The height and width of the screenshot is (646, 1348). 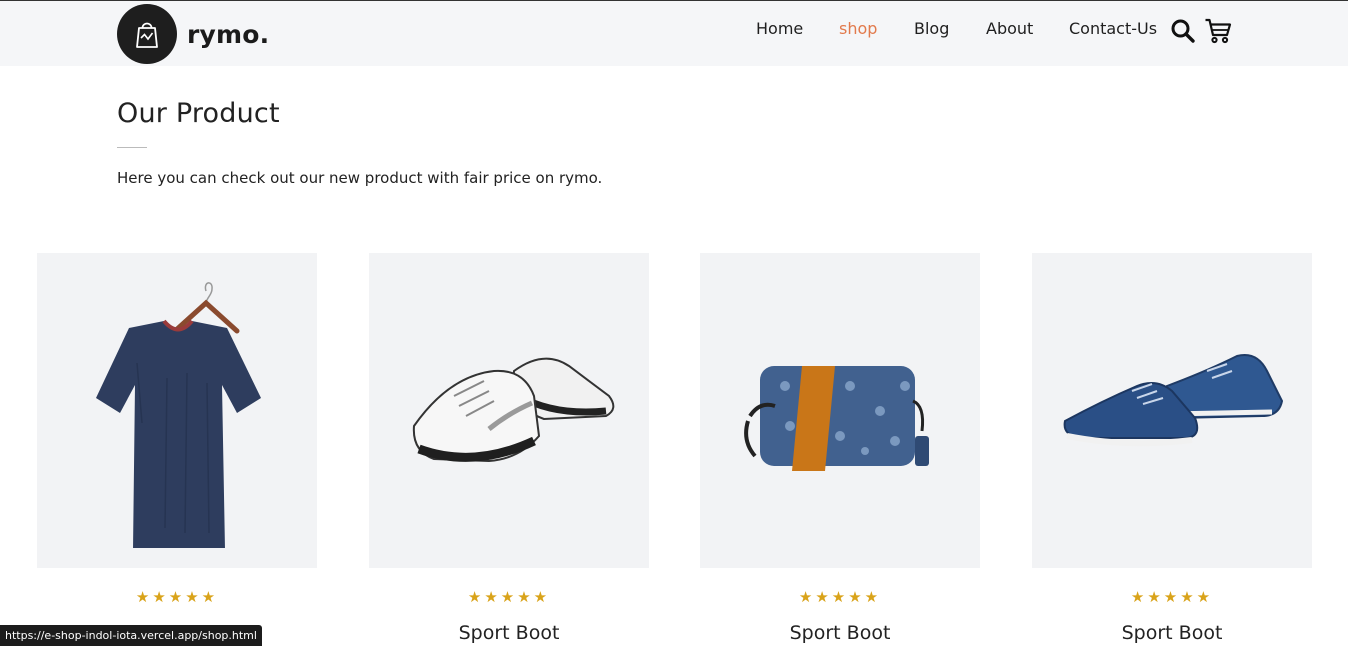 What do you see at coordinates (779, 29) in the screenshot?
I see `nav-item-home: Home` at bounding box center [779, 29].